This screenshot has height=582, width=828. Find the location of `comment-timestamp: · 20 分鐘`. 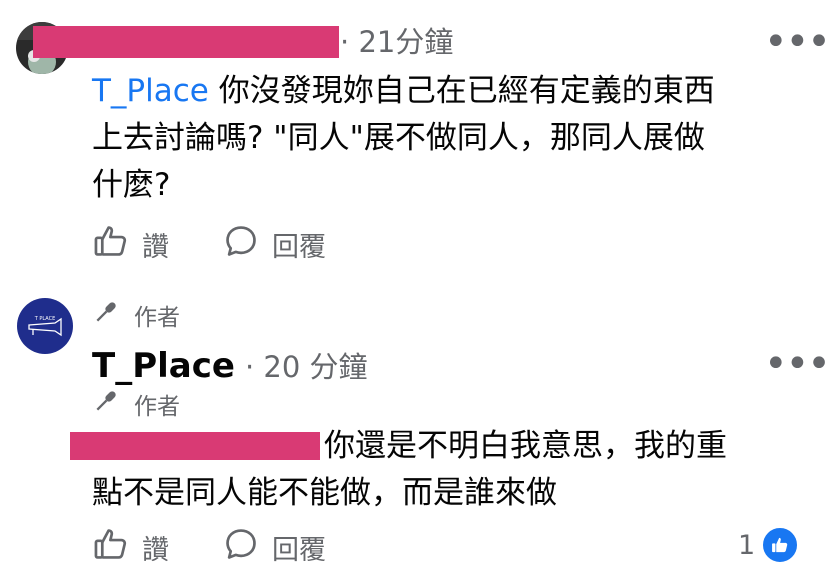

comment-timestamp: · 20 分鐘 is located at coordinates (306, 367).